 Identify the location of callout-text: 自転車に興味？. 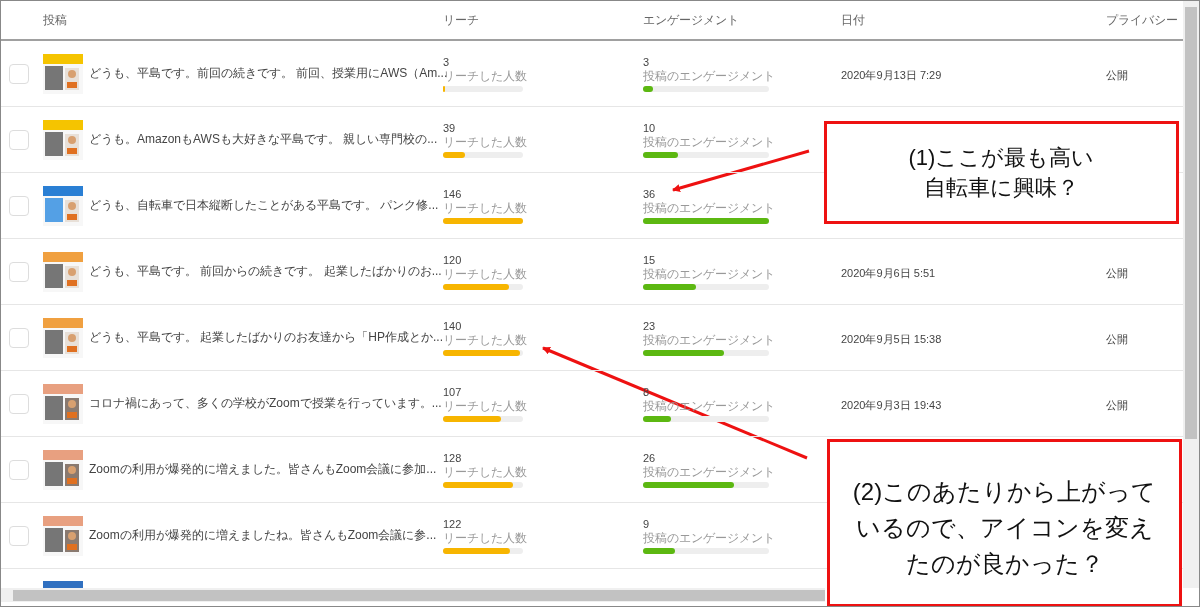
(1001, 187).